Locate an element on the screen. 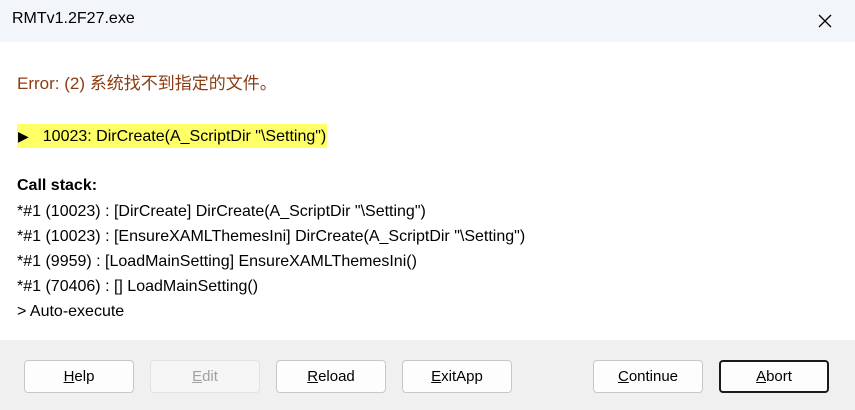 Image resolution: width=855 pixels, height=410 pixels. edit-label: dit is located at coordinates (210, 376).